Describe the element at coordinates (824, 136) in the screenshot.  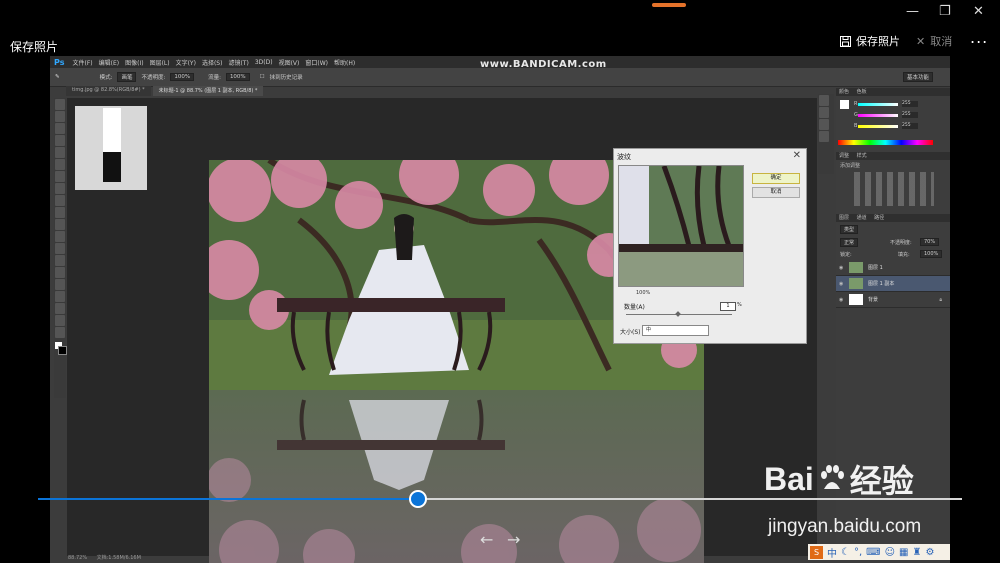
I see `clone-panel-icon` at that location.